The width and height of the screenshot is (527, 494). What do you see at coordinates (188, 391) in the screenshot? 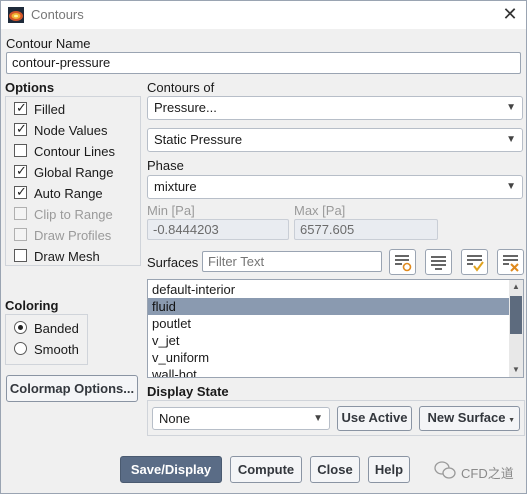
I see `display-state-label: Display State` at bounding box center [188, 391].